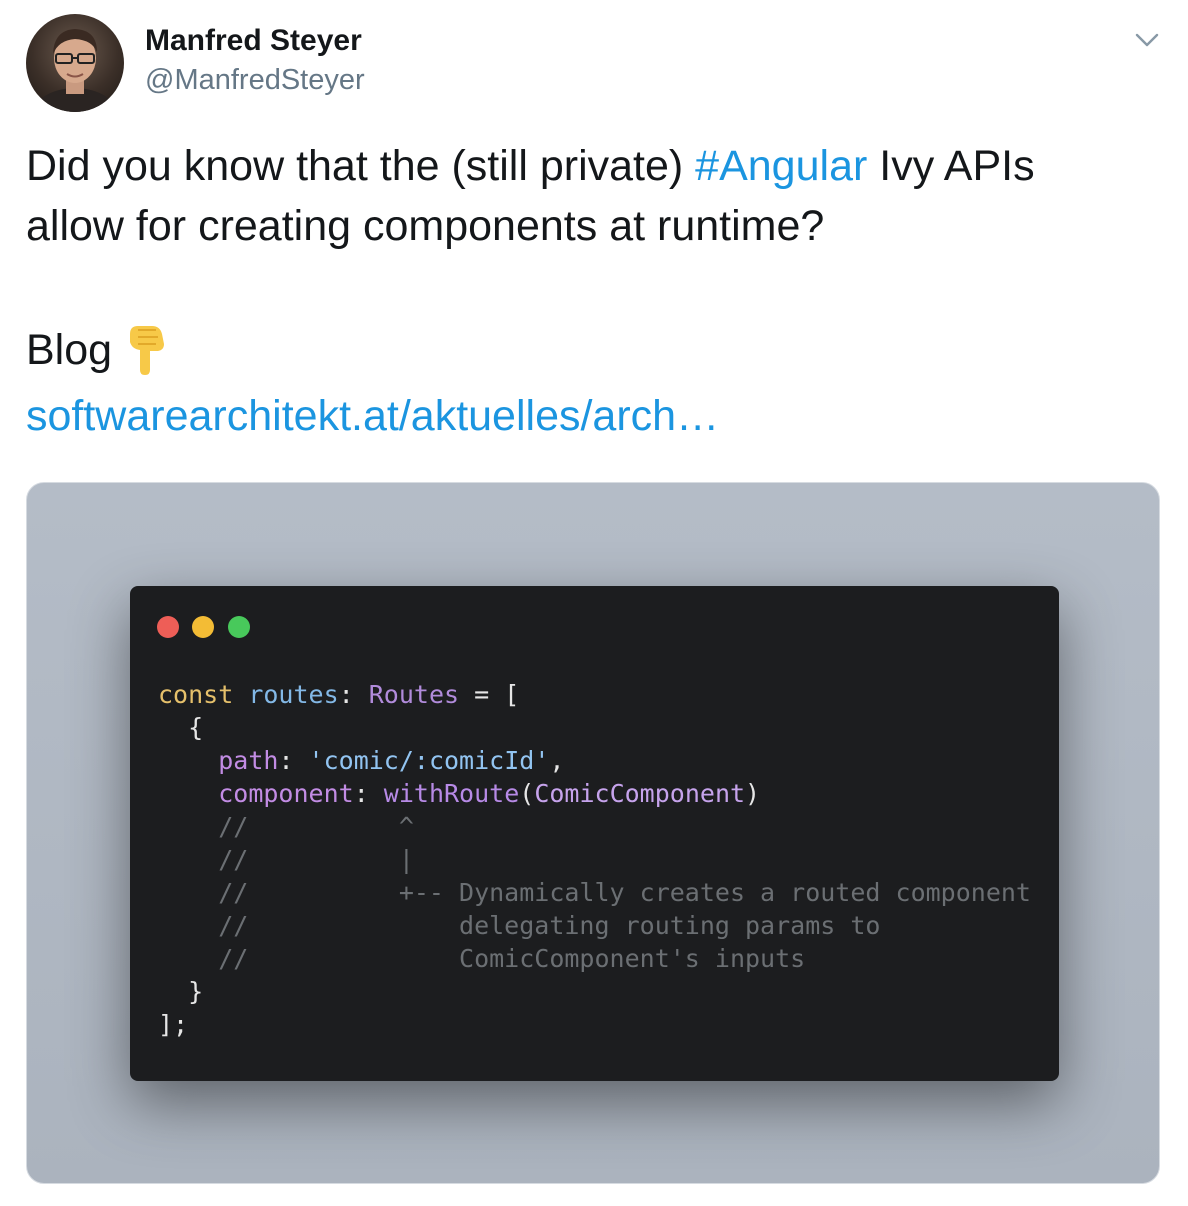 This screenshot has height=1206, width=1188. Describe the element at coordinates (75, 70) in the screenshot. I see `avatar-portrait` at that location.